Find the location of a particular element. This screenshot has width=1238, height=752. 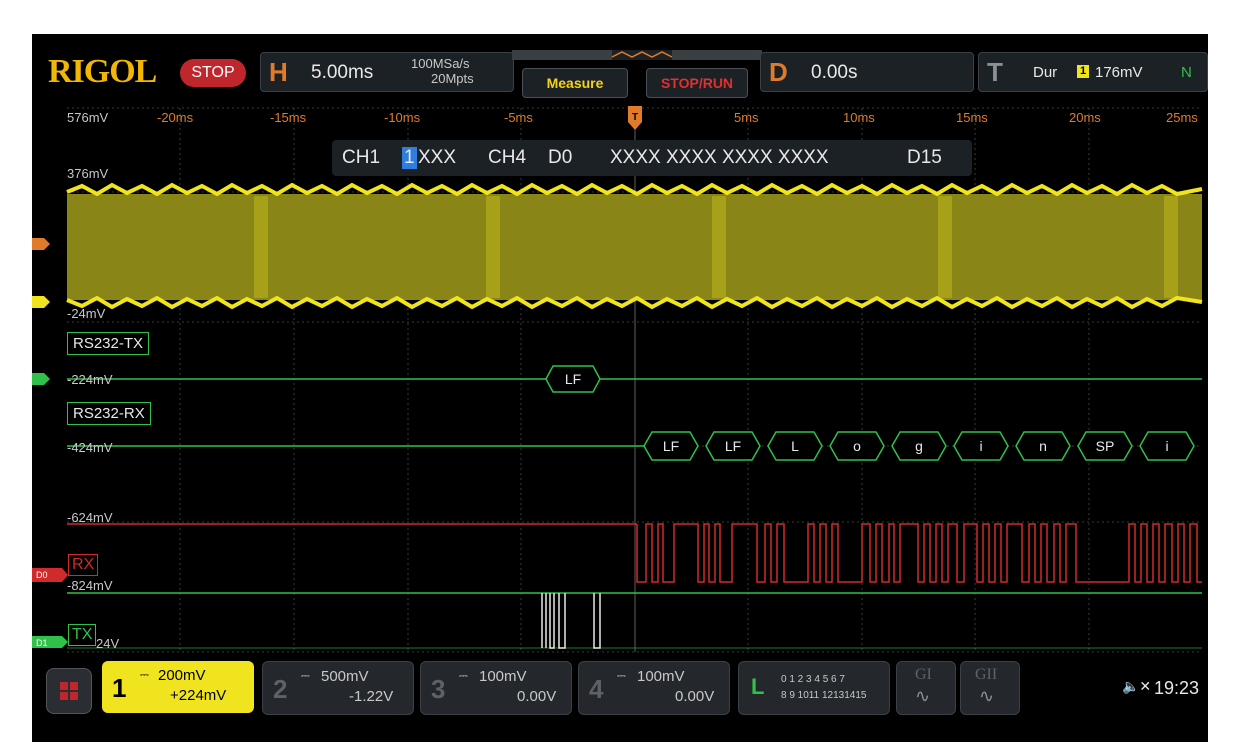

time-tick: -10ms is located at coordinates (402, 117).